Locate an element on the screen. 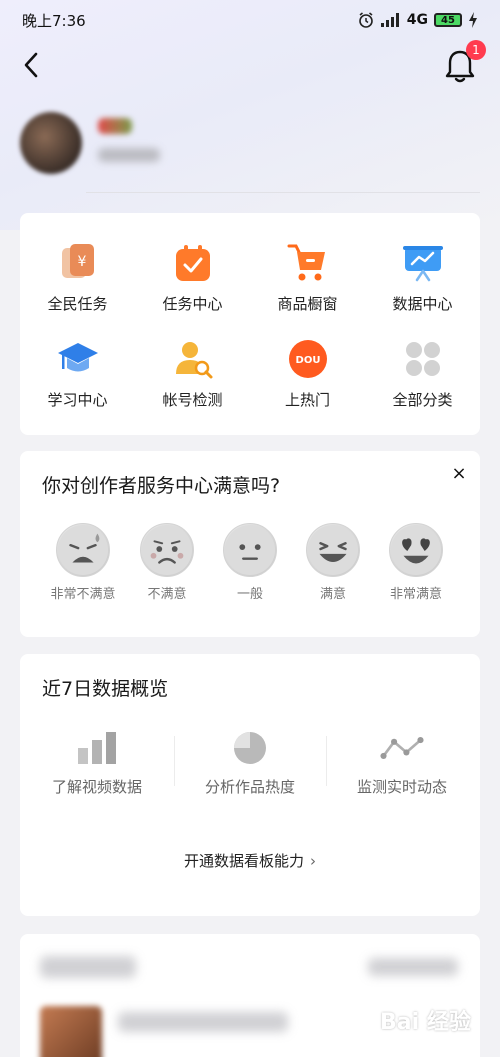 This screenshot has width=500, height=1057. tool-learning-center: 学习中心 is located at coordinates (77, 373).